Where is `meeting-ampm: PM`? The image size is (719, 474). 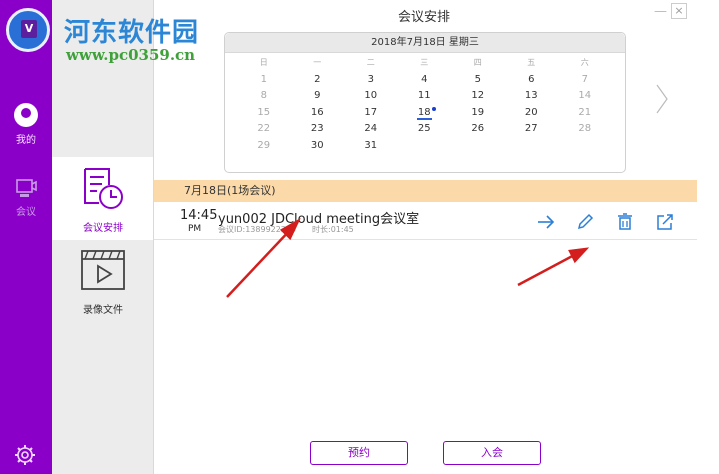 meeting-ampm: PM is located at coordinates (195, 229).